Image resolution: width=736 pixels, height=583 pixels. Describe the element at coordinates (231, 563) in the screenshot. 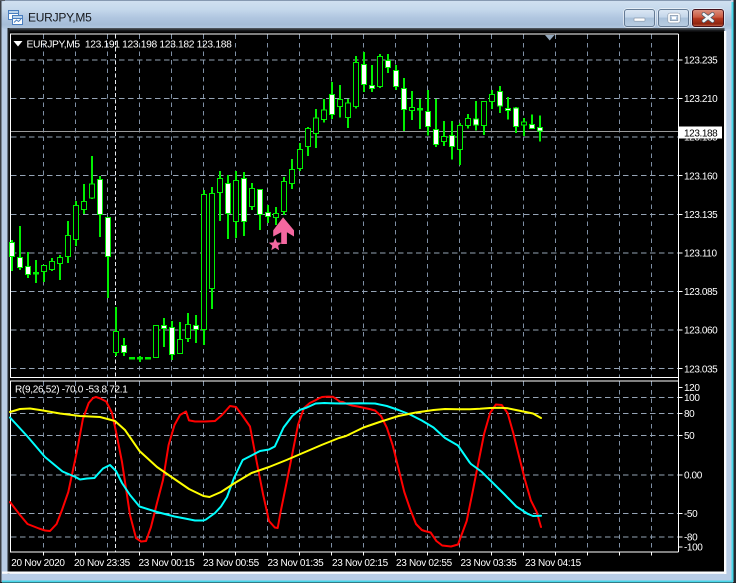

I see `svg-text: 23 Nov 00:55` at that location.